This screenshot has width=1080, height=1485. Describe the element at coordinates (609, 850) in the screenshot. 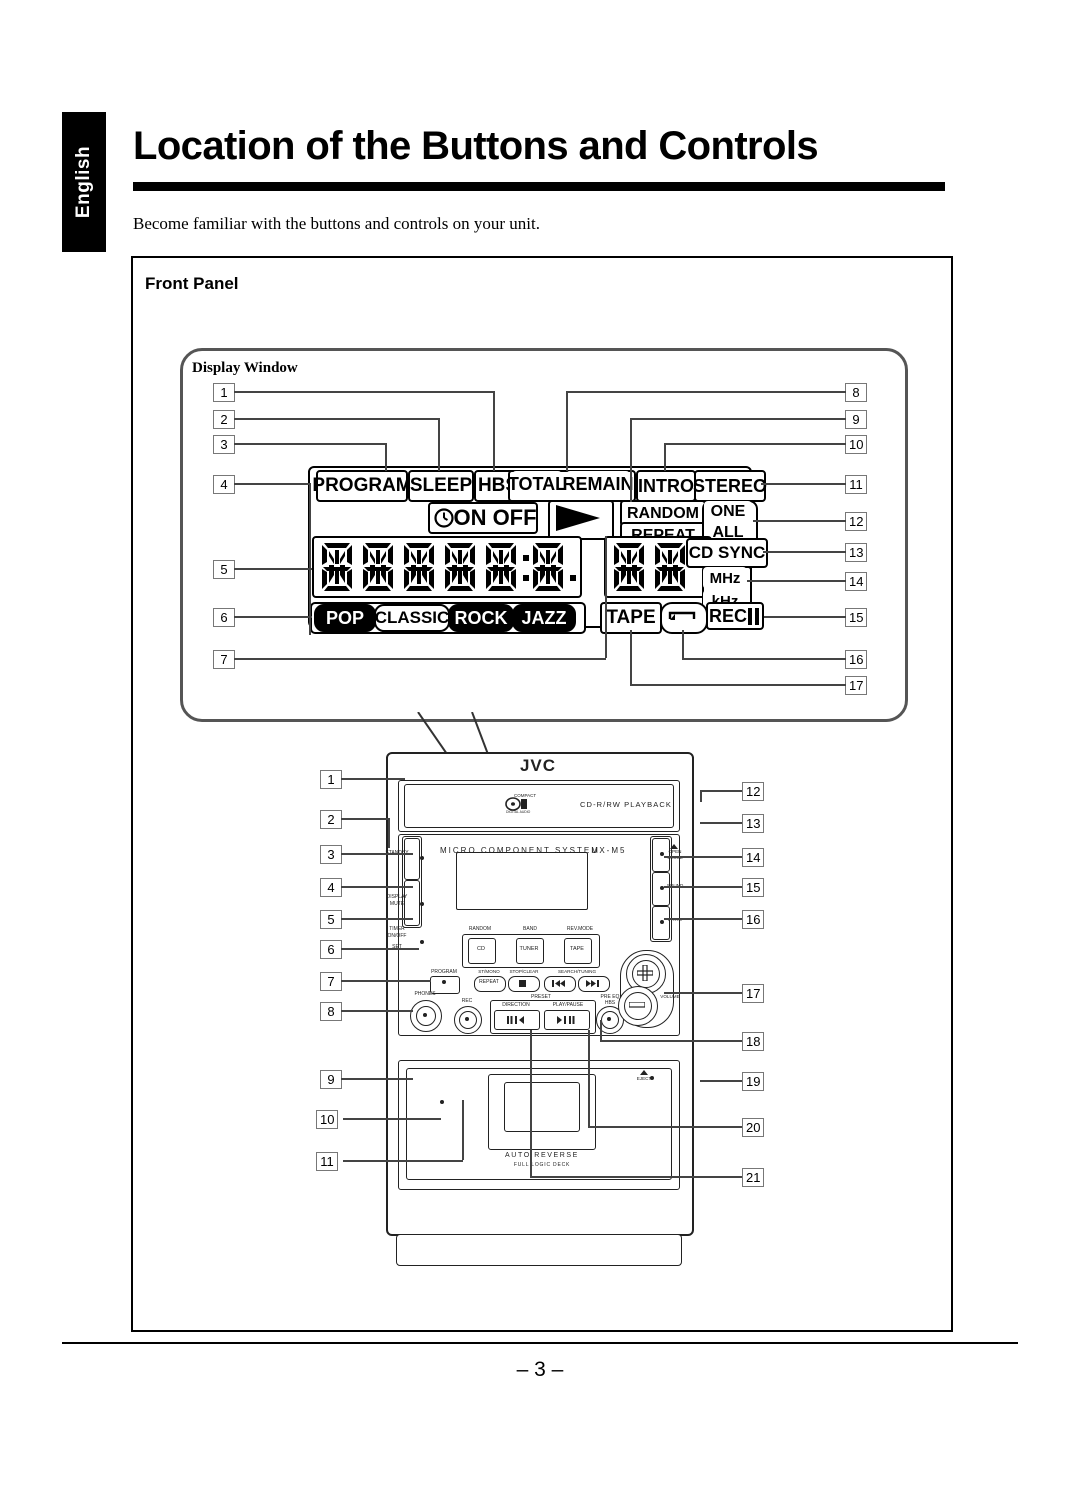

I see `model-text: UX-M5` at that location.